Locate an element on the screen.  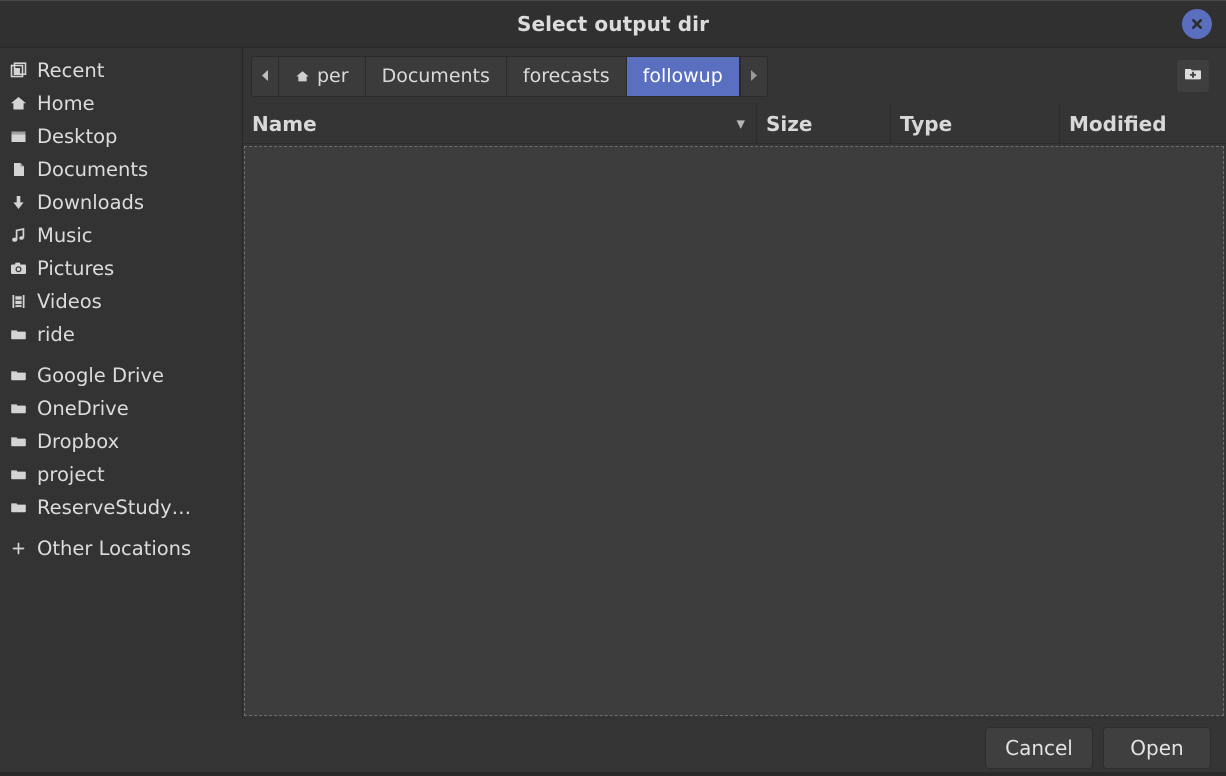
sidebar-item-other-locations: Other Locations is located at coordinates (121, 548).